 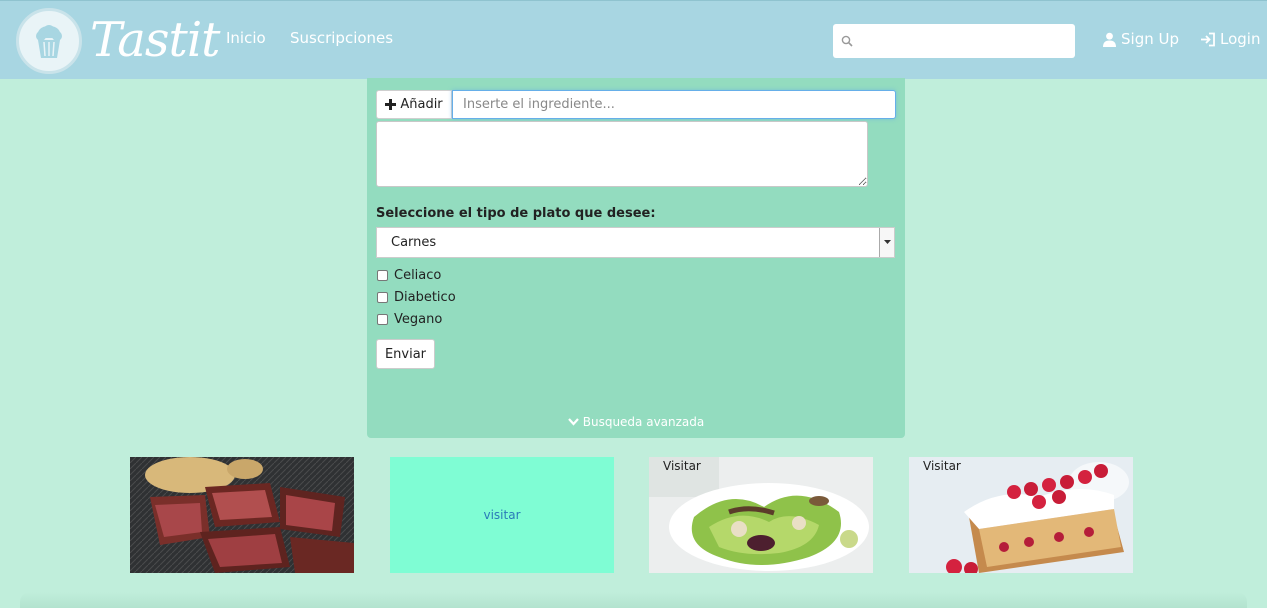 I want to click on vegano-checkbox, so click(x=382, y=319).